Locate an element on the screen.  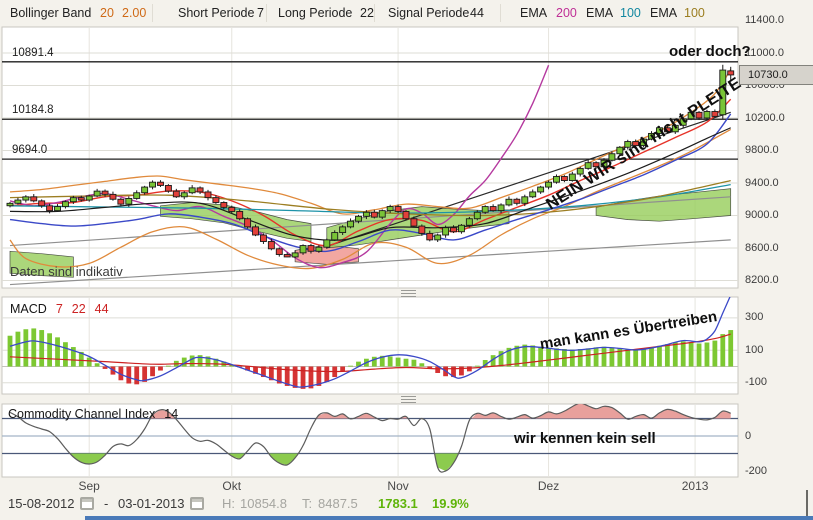
cci-tick-label: -200 is located at coordinates (756, 470).